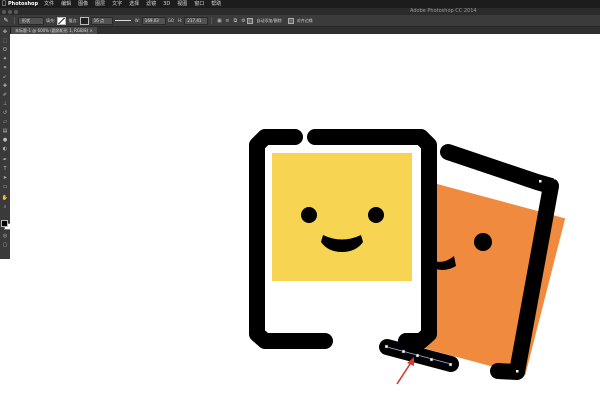  Describe the element at coordinates (62, 20) in the screenshot. I see `fill-swatch` at that location.